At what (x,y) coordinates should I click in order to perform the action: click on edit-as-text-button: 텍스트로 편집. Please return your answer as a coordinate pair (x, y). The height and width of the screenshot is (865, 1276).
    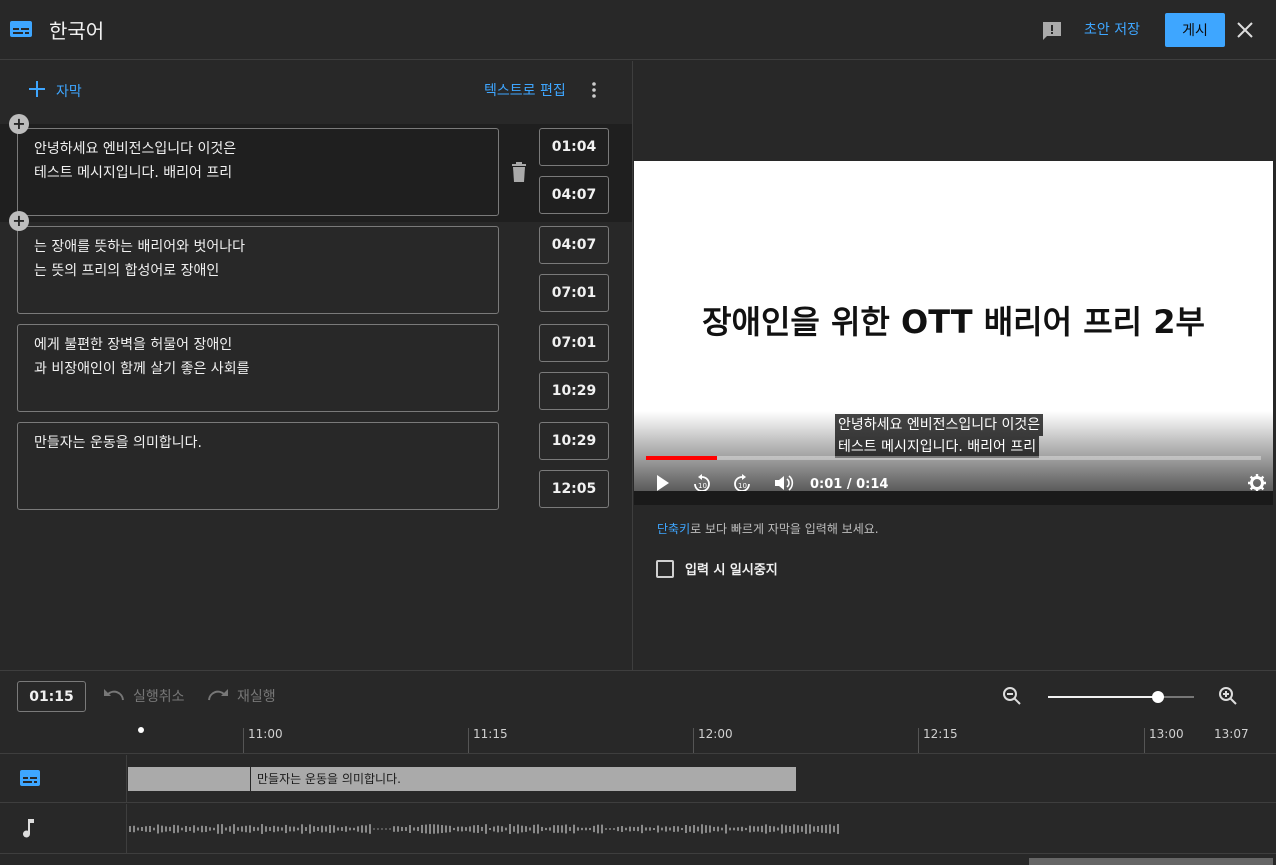
    Looking at the image, I should click on (525, 90).